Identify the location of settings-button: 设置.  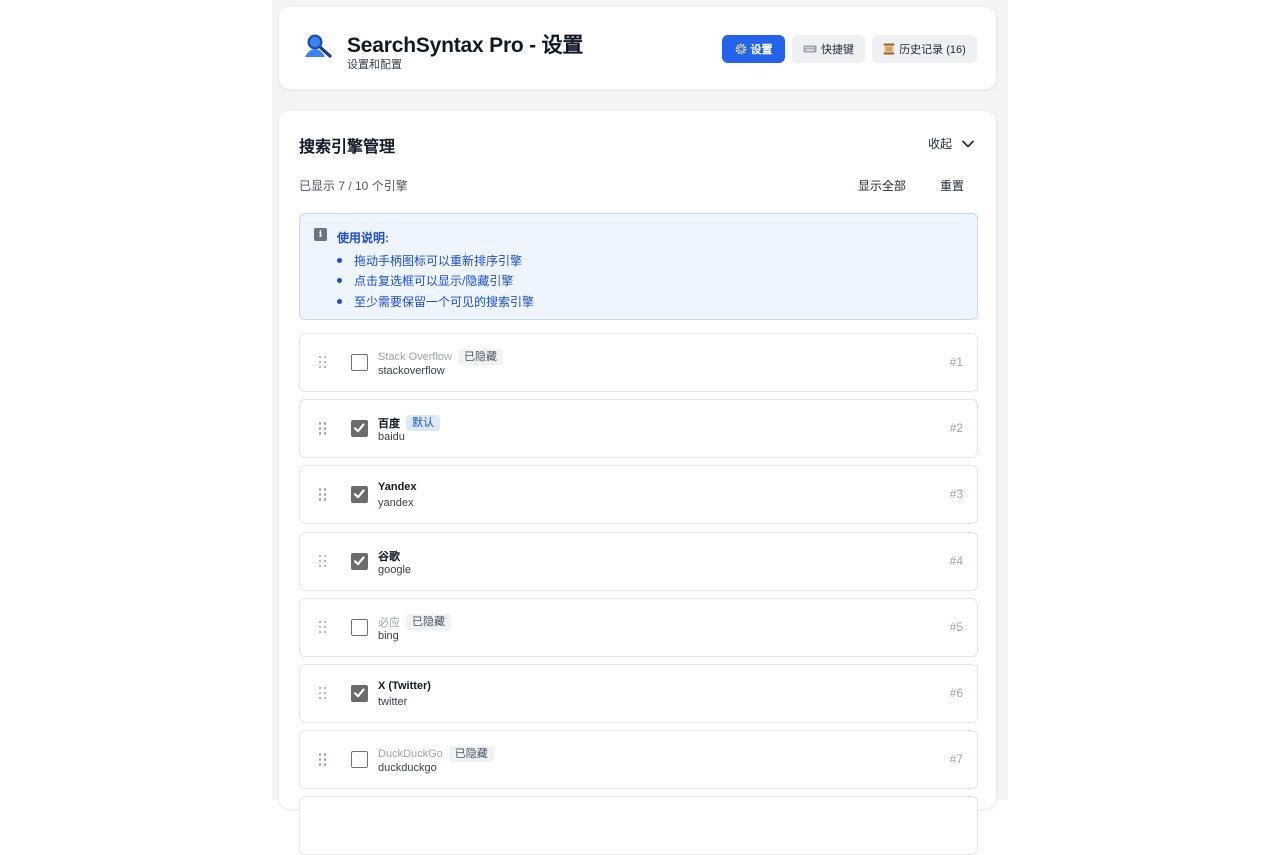
(753, 49).